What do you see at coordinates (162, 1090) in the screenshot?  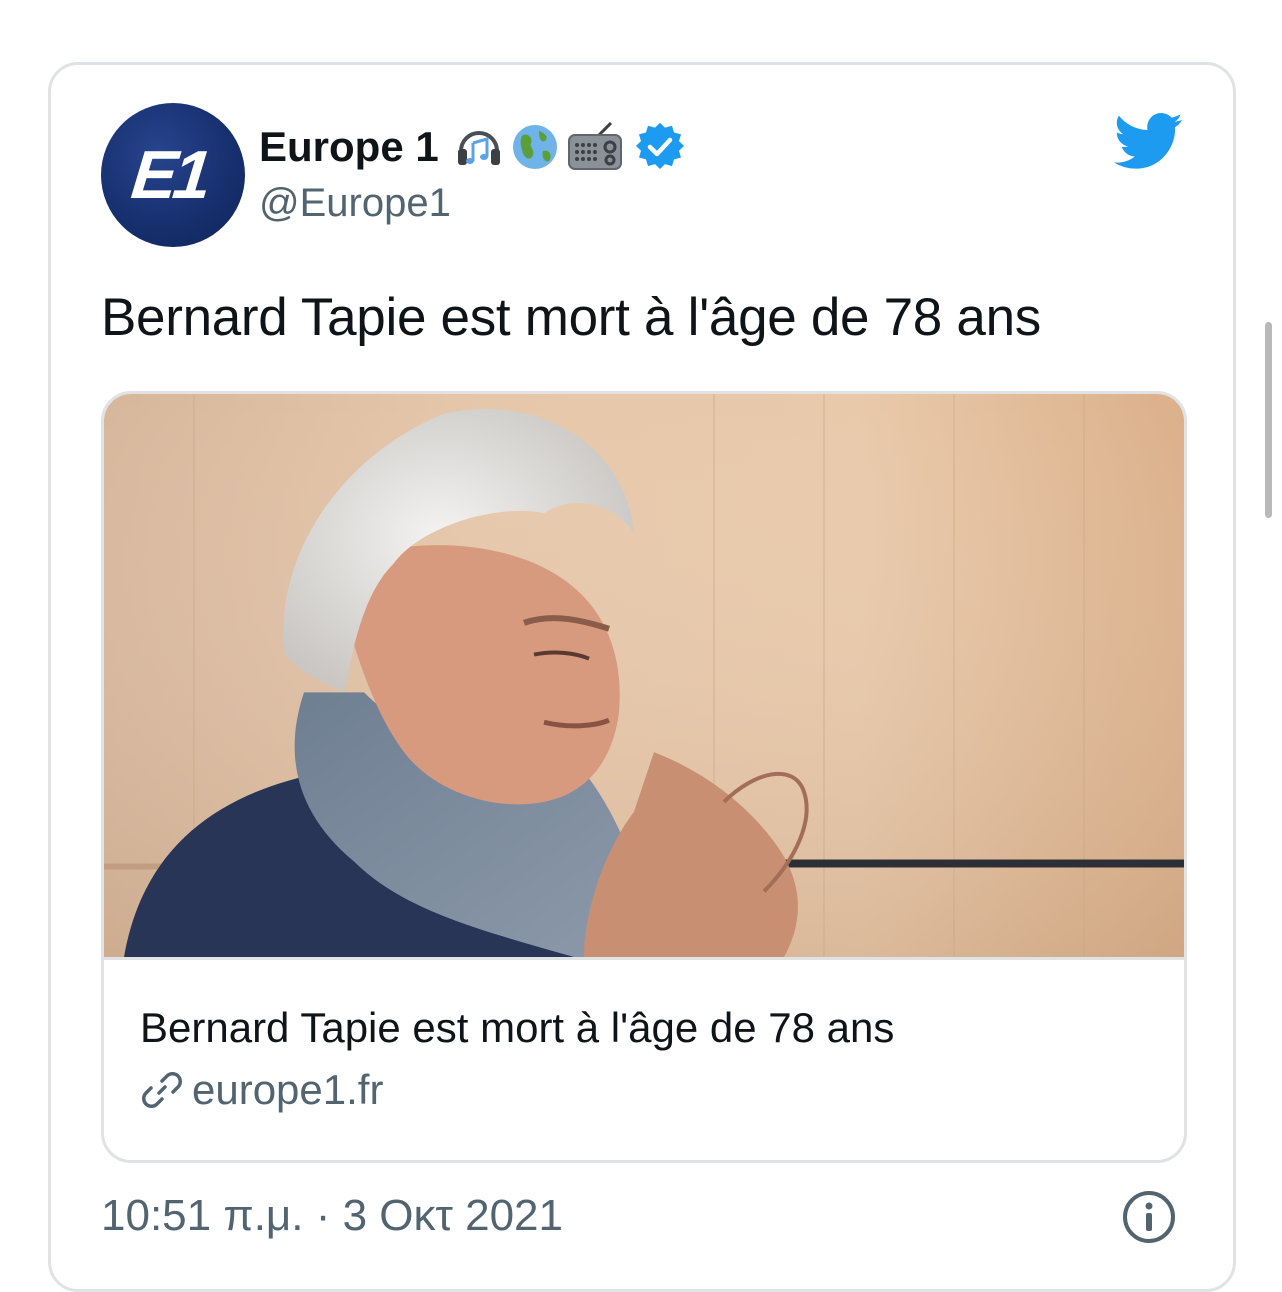 I see `link-icon` at bounding box center [162, 1090].